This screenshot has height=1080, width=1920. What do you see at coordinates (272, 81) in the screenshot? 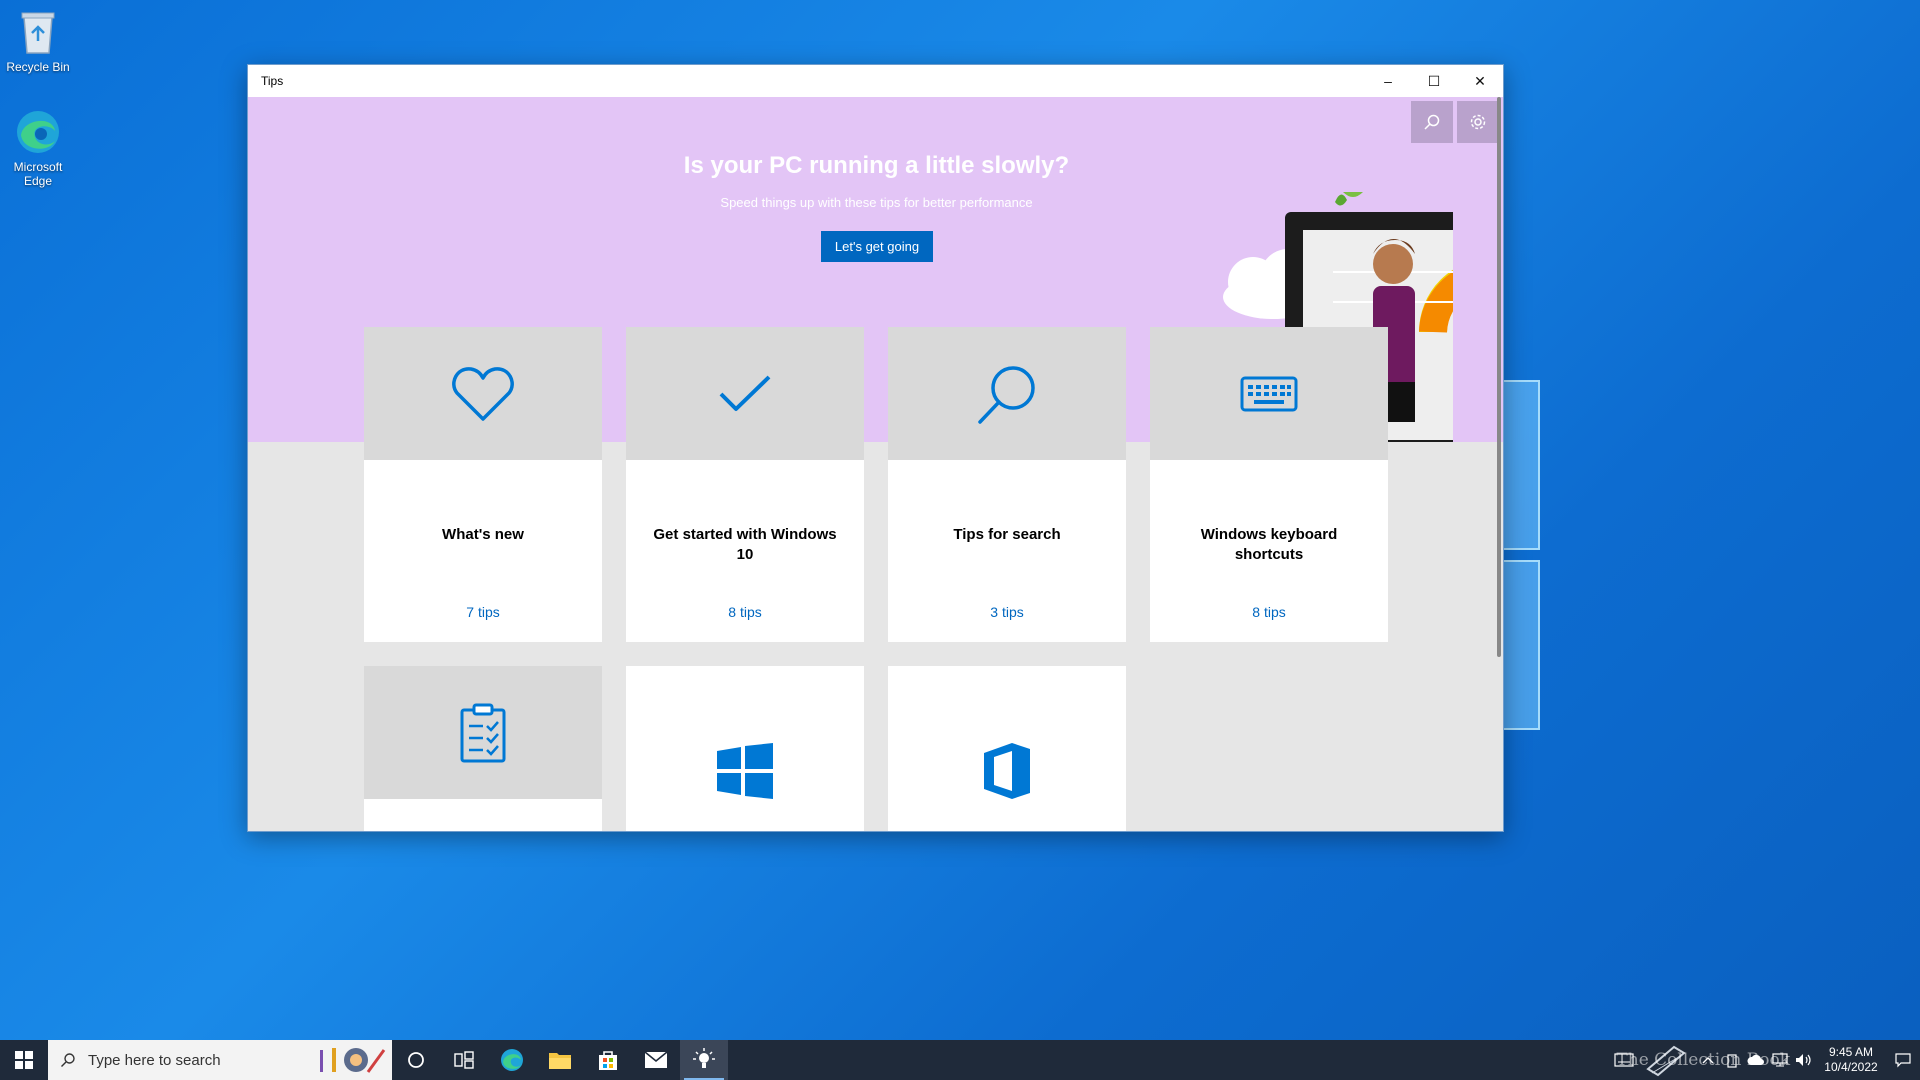
I see `window-title: Tips` at bounding box center [272, 81].